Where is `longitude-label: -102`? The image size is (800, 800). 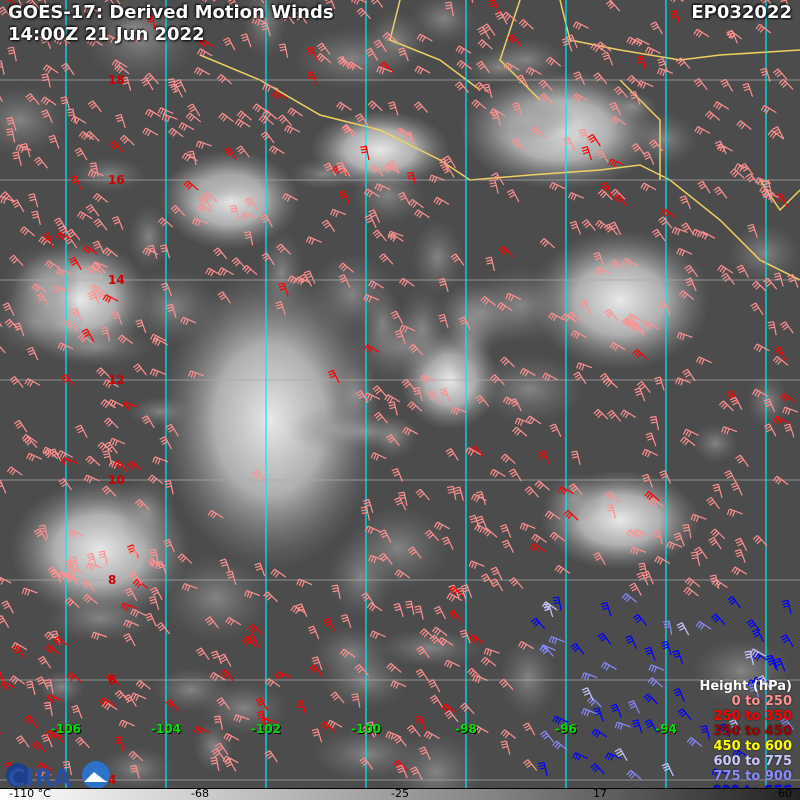
longitude-label: -102 is located at coordinates (266, 729).